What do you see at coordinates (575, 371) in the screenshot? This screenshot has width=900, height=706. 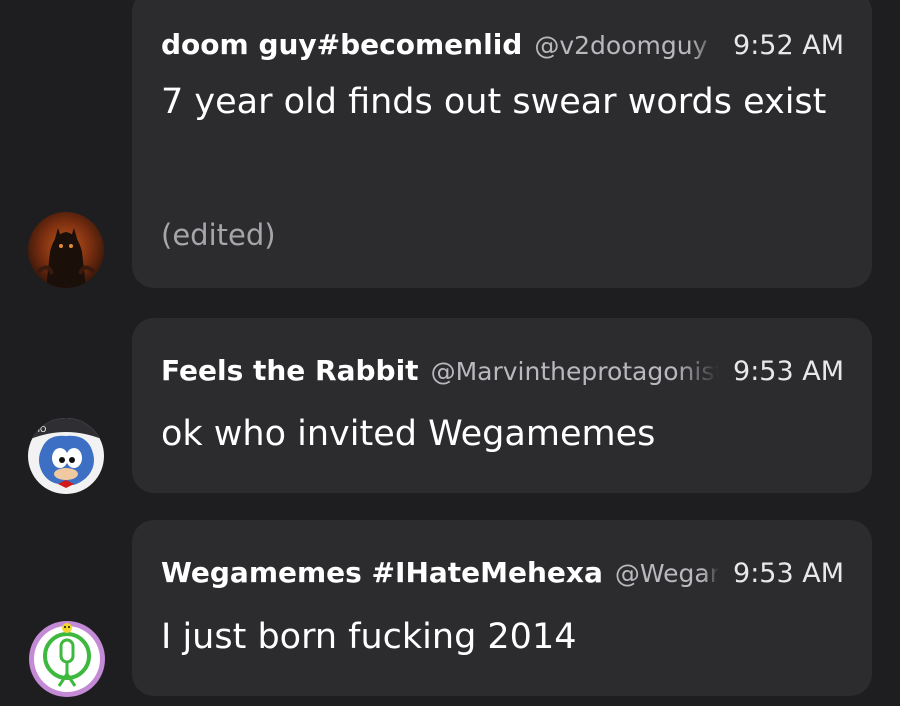 I see `user-handle: @Marvintheprotagonist` at bounding box center [575, 371].